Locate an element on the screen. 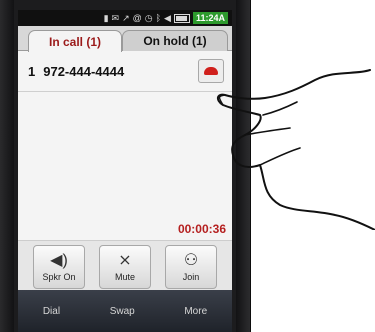  call-index: 1 is located at coordinates (32, 71).